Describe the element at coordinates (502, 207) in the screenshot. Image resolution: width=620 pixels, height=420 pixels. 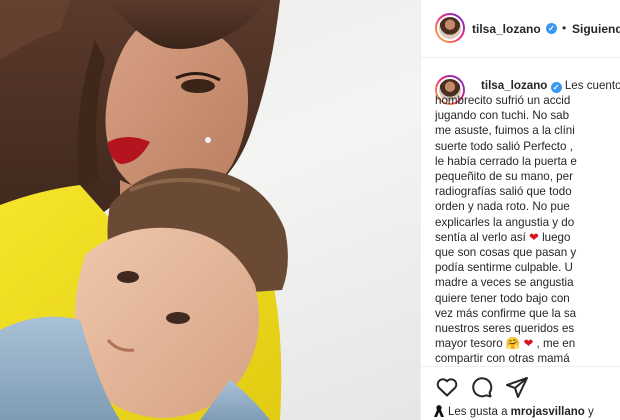
I see `caption-line: orden y nada roto. No pue` at that location.